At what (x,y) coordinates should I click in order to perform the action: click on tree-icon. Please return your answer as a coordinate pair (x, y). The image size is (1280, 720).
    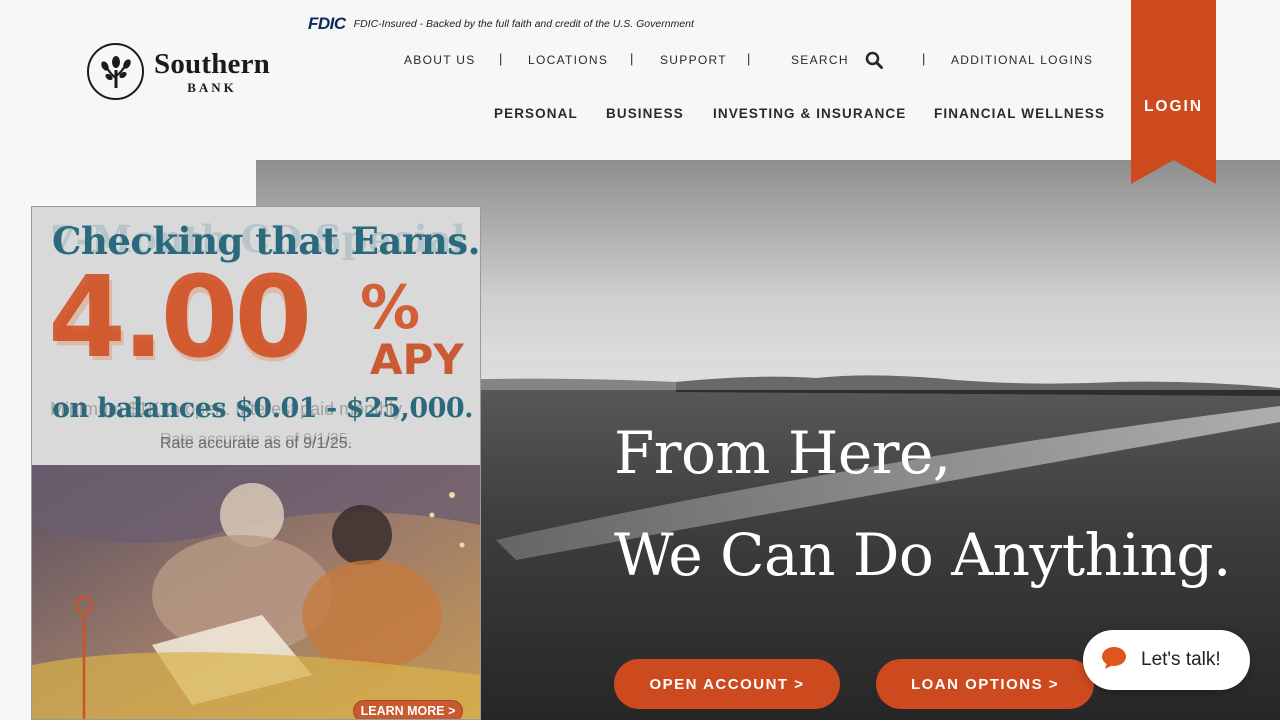
    Looking at the image, I should click on (115, 71).